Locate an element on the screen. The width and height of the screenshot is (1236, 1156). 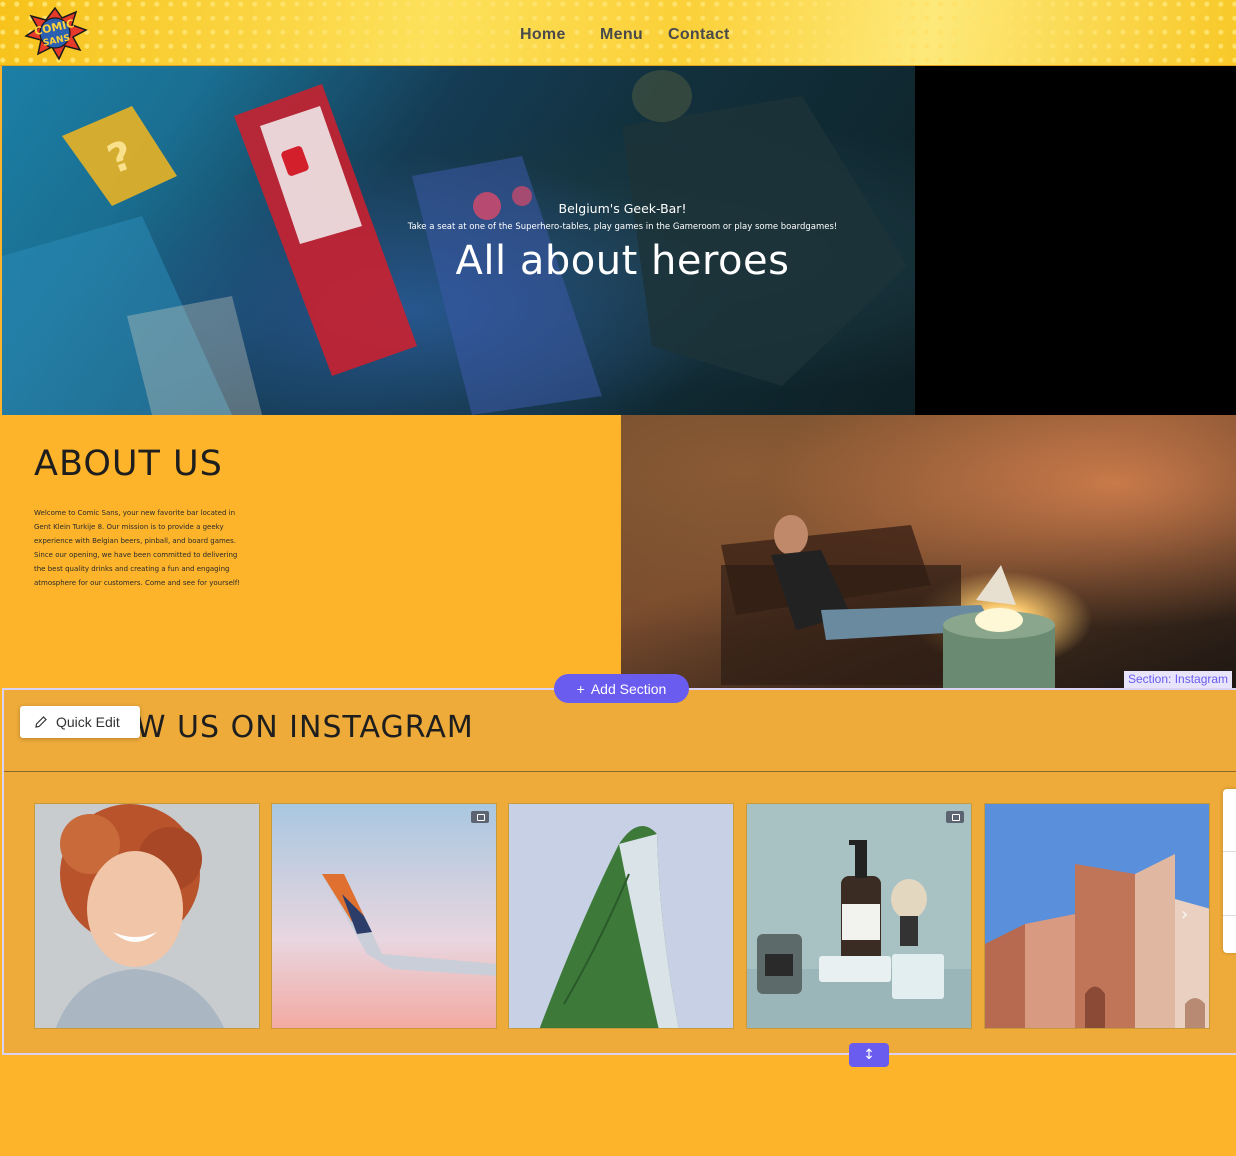
grooming-products-image is located at coordinates (859, 916).